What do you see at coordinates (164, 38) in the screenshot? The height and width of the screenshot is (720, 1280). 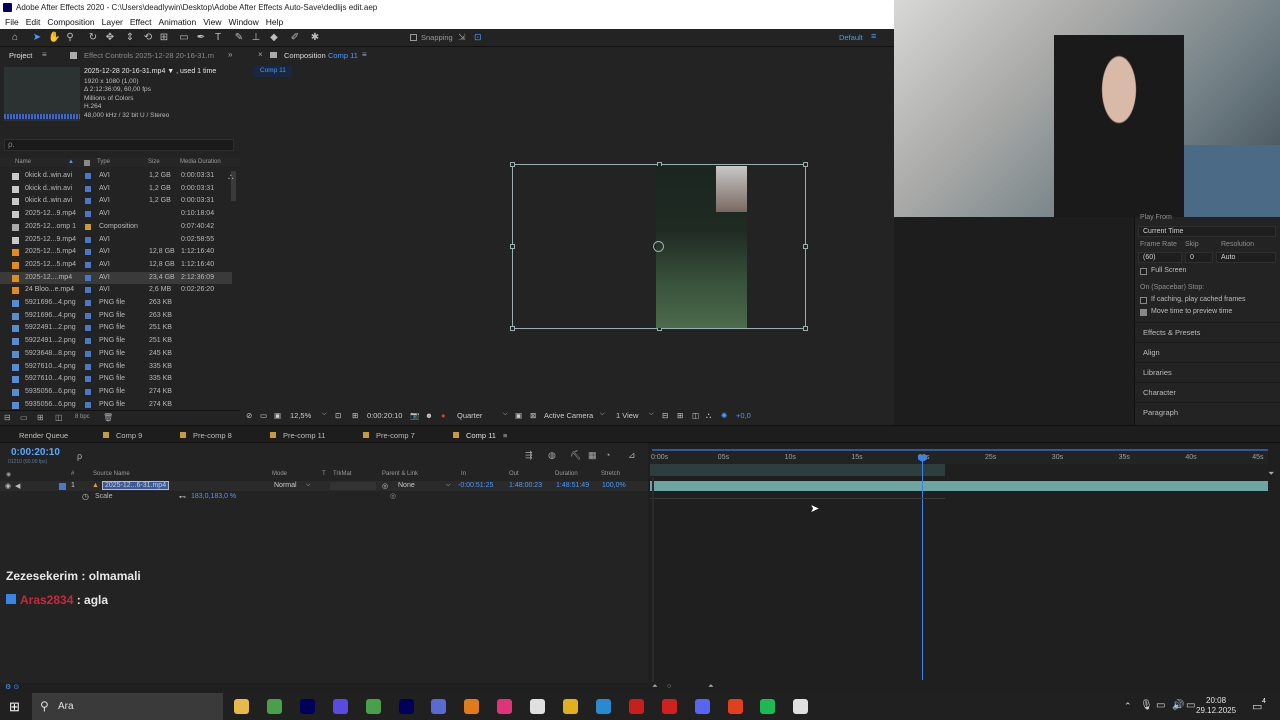 I see `anchor-tool-icon: ⊞` at bounding box center [164, 38].